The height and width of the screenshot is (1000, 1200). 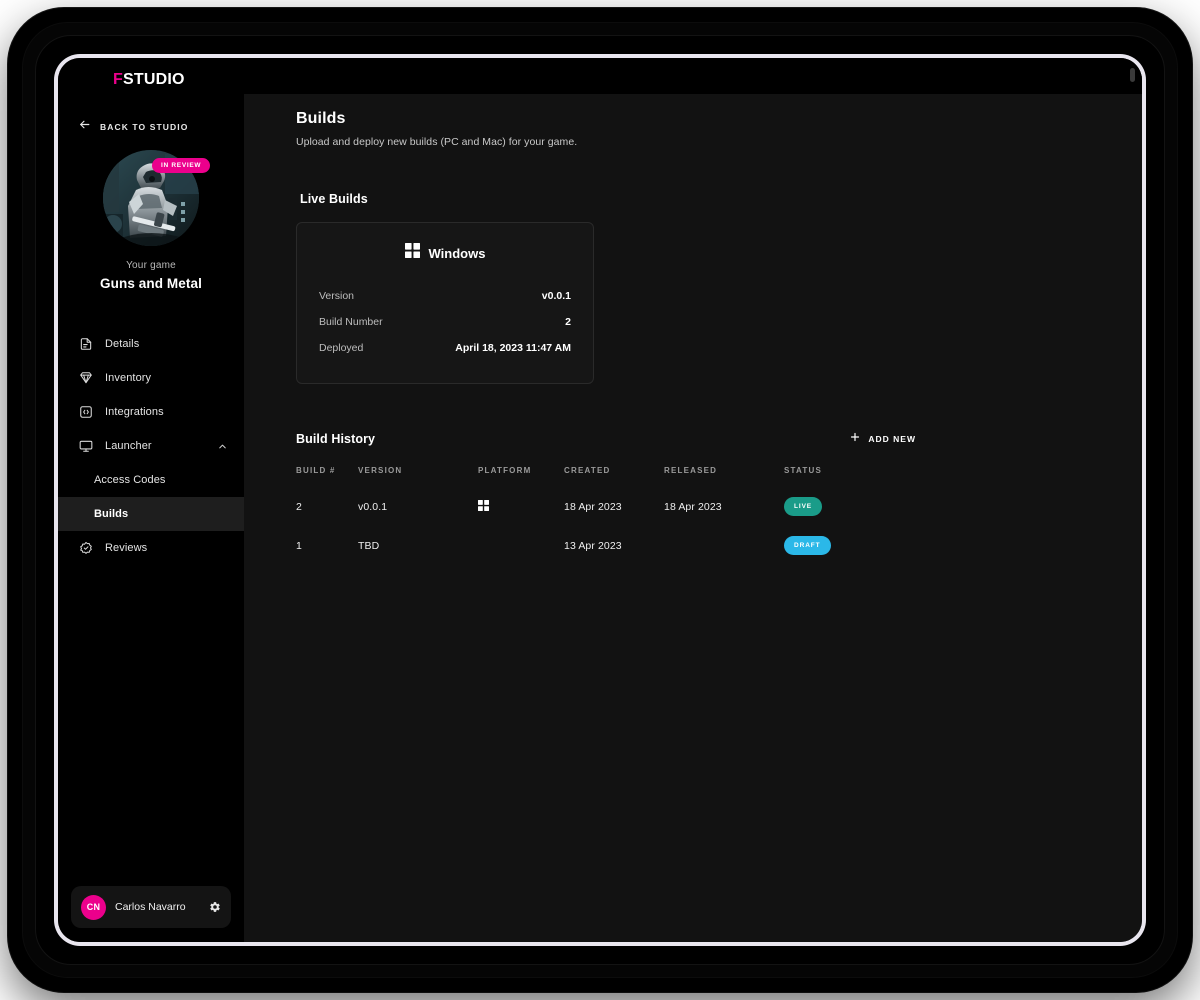 I want to click on user-name: Carlos Navarro, so click(x=150, y=907).